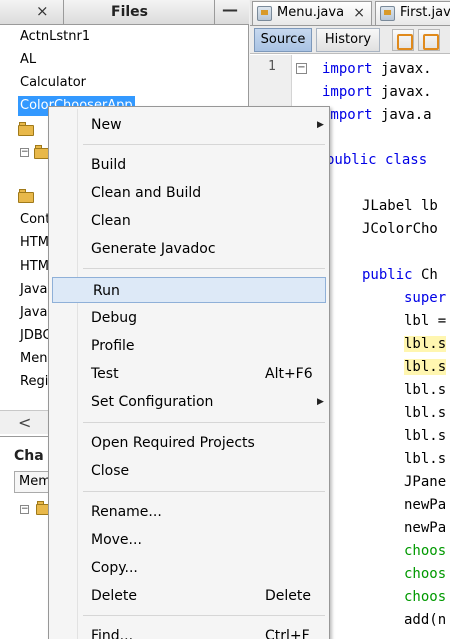  What do you see at coordinates (111, 221) in the screenshot?
I see `menu-label: Clean` at bounding box center [111, 221].